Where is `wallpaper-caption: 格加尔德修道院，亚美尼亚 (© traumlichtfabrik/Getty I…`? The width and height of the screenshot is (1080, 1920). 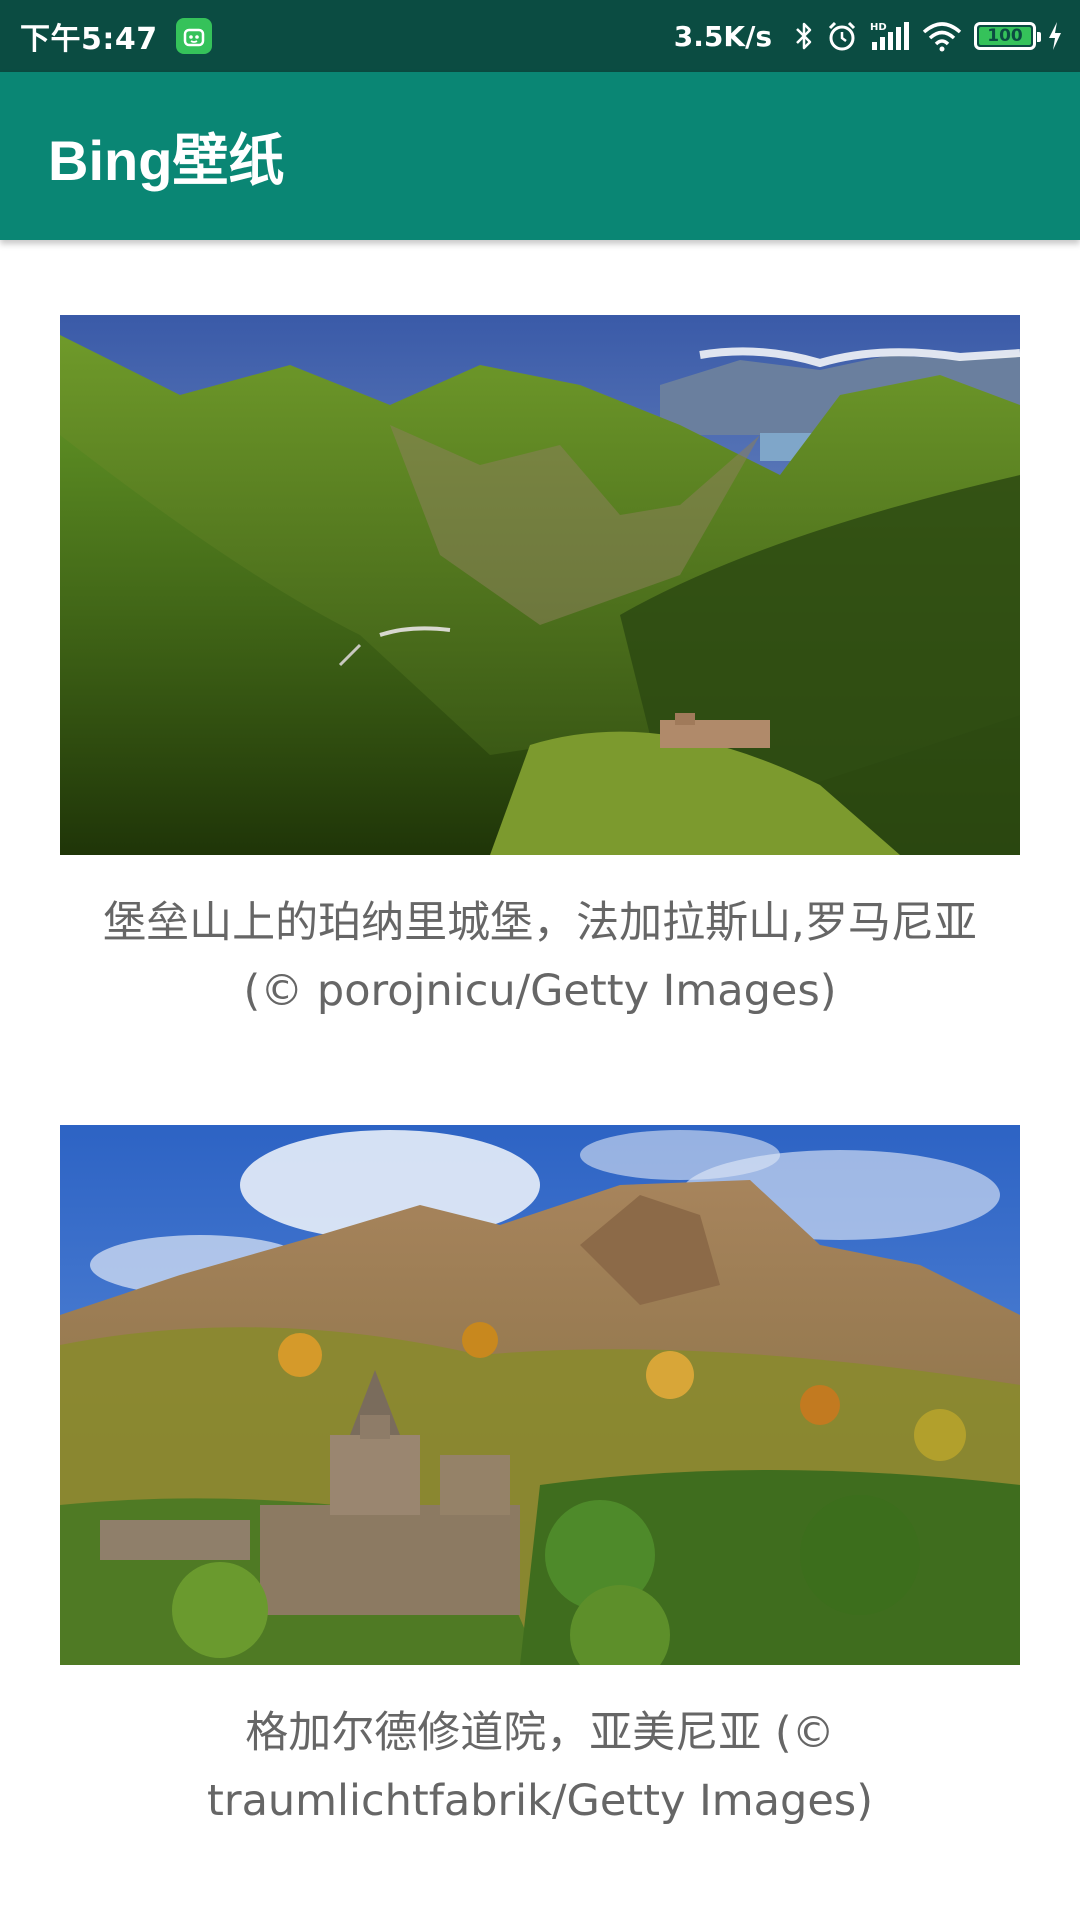 wallpaper-caption: 格加尔德修道院，亚美尼亚 (© traumlichtfabrik/Getty I… is located at coordinates (540, 1767).